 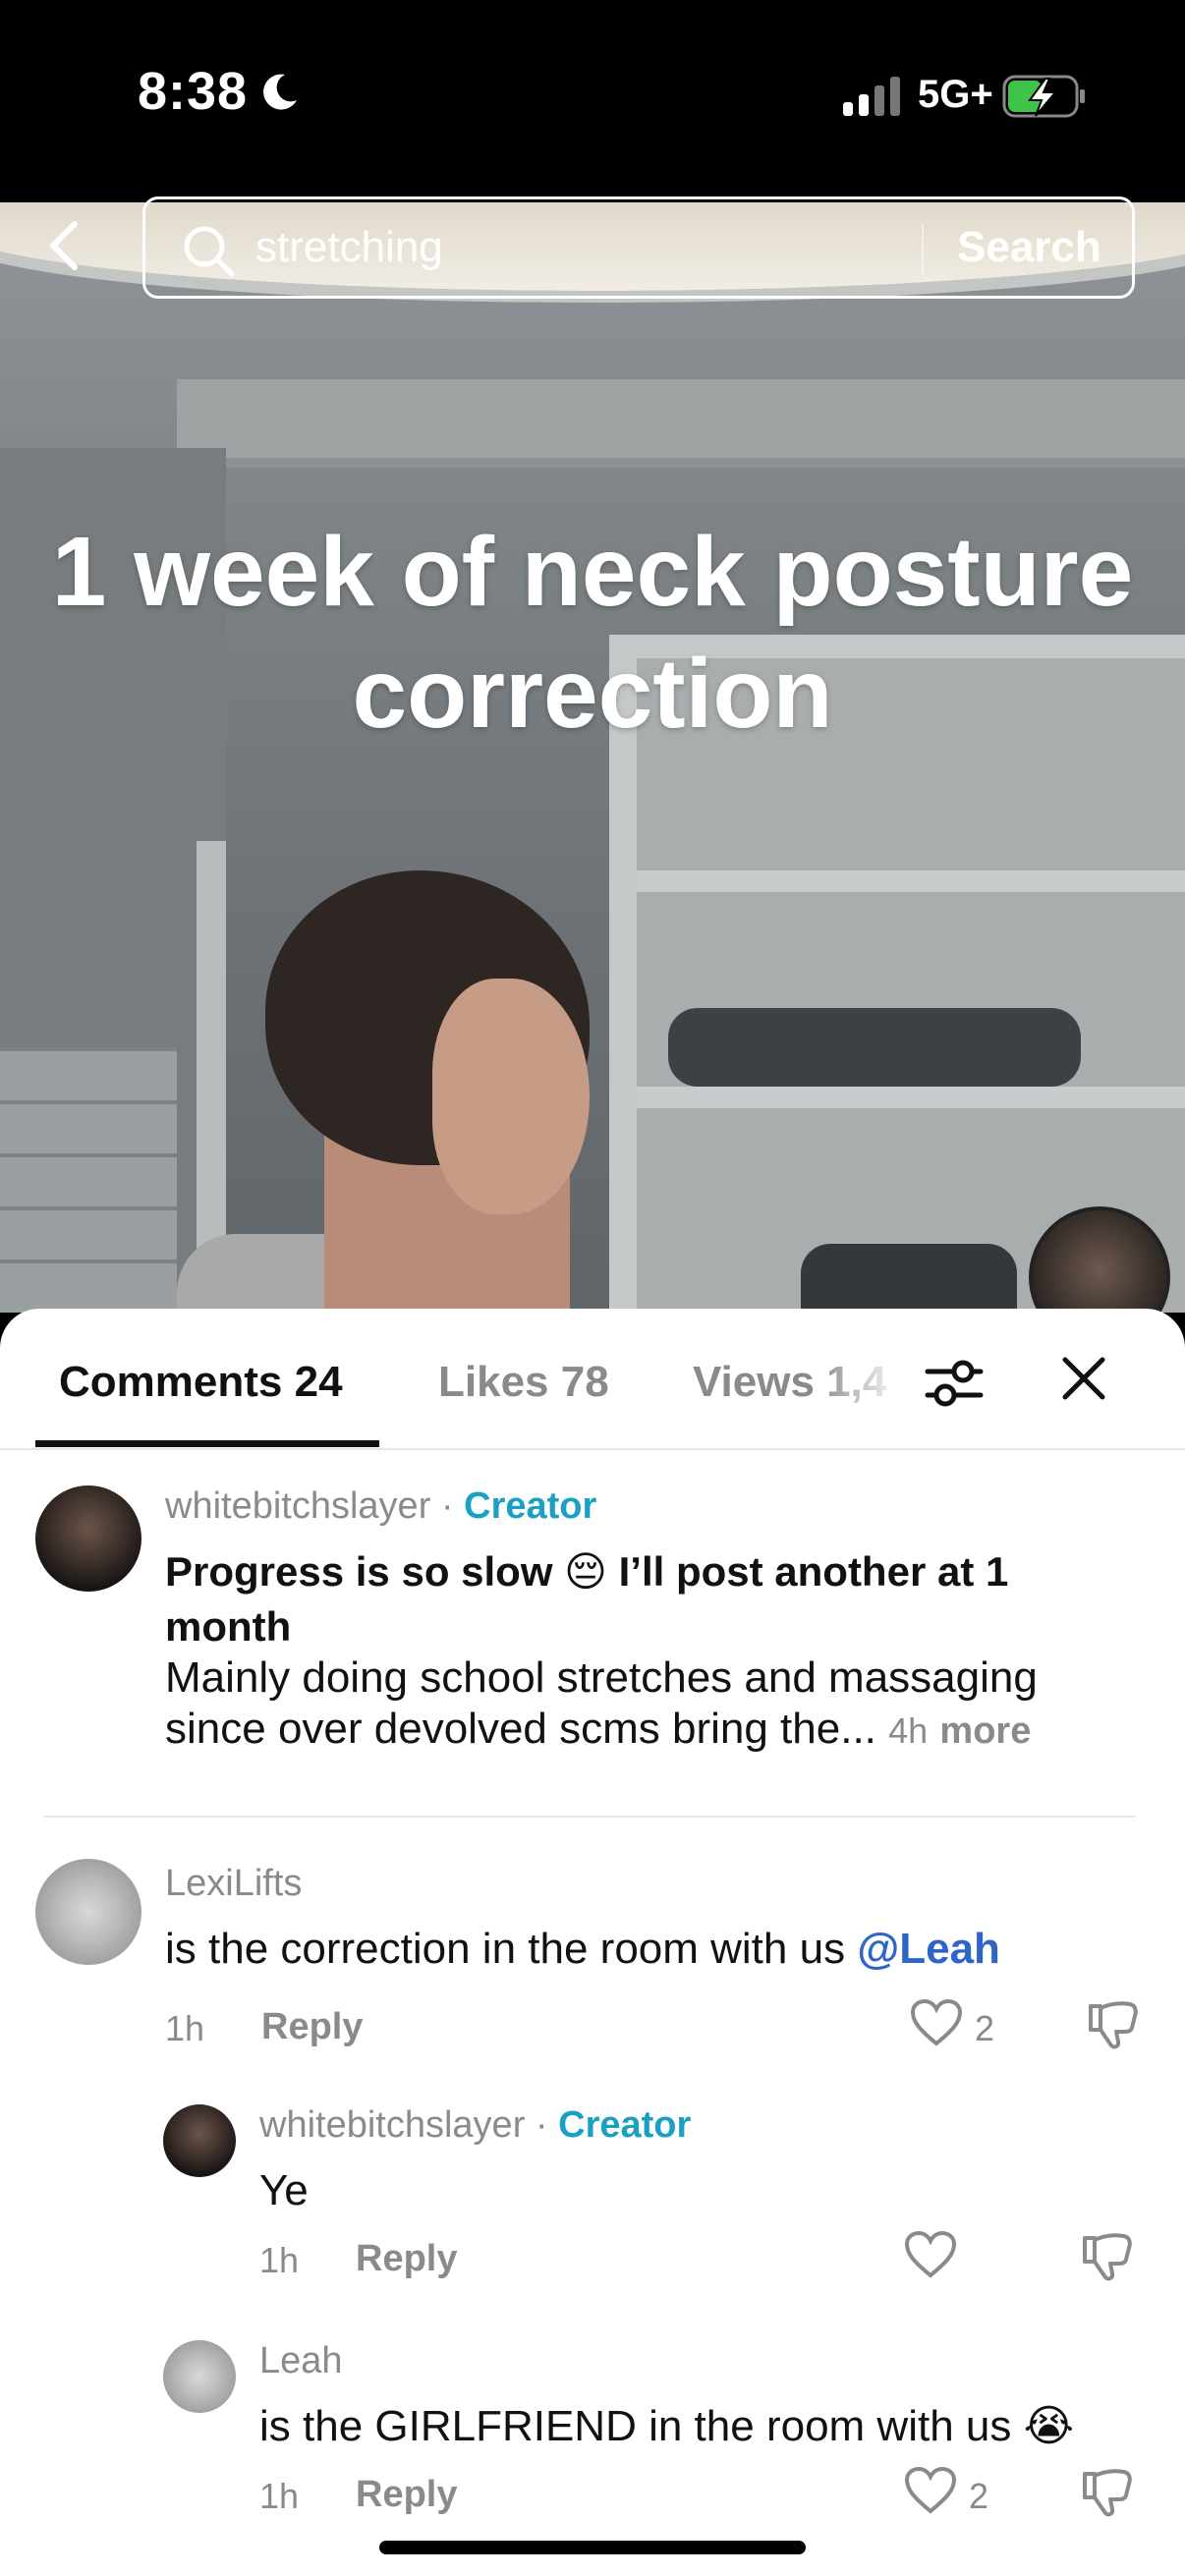 What do you see at coordinates (194, 91) in the screenshot?
I see `status-time: 8:38` at bounding box center [194, 91].